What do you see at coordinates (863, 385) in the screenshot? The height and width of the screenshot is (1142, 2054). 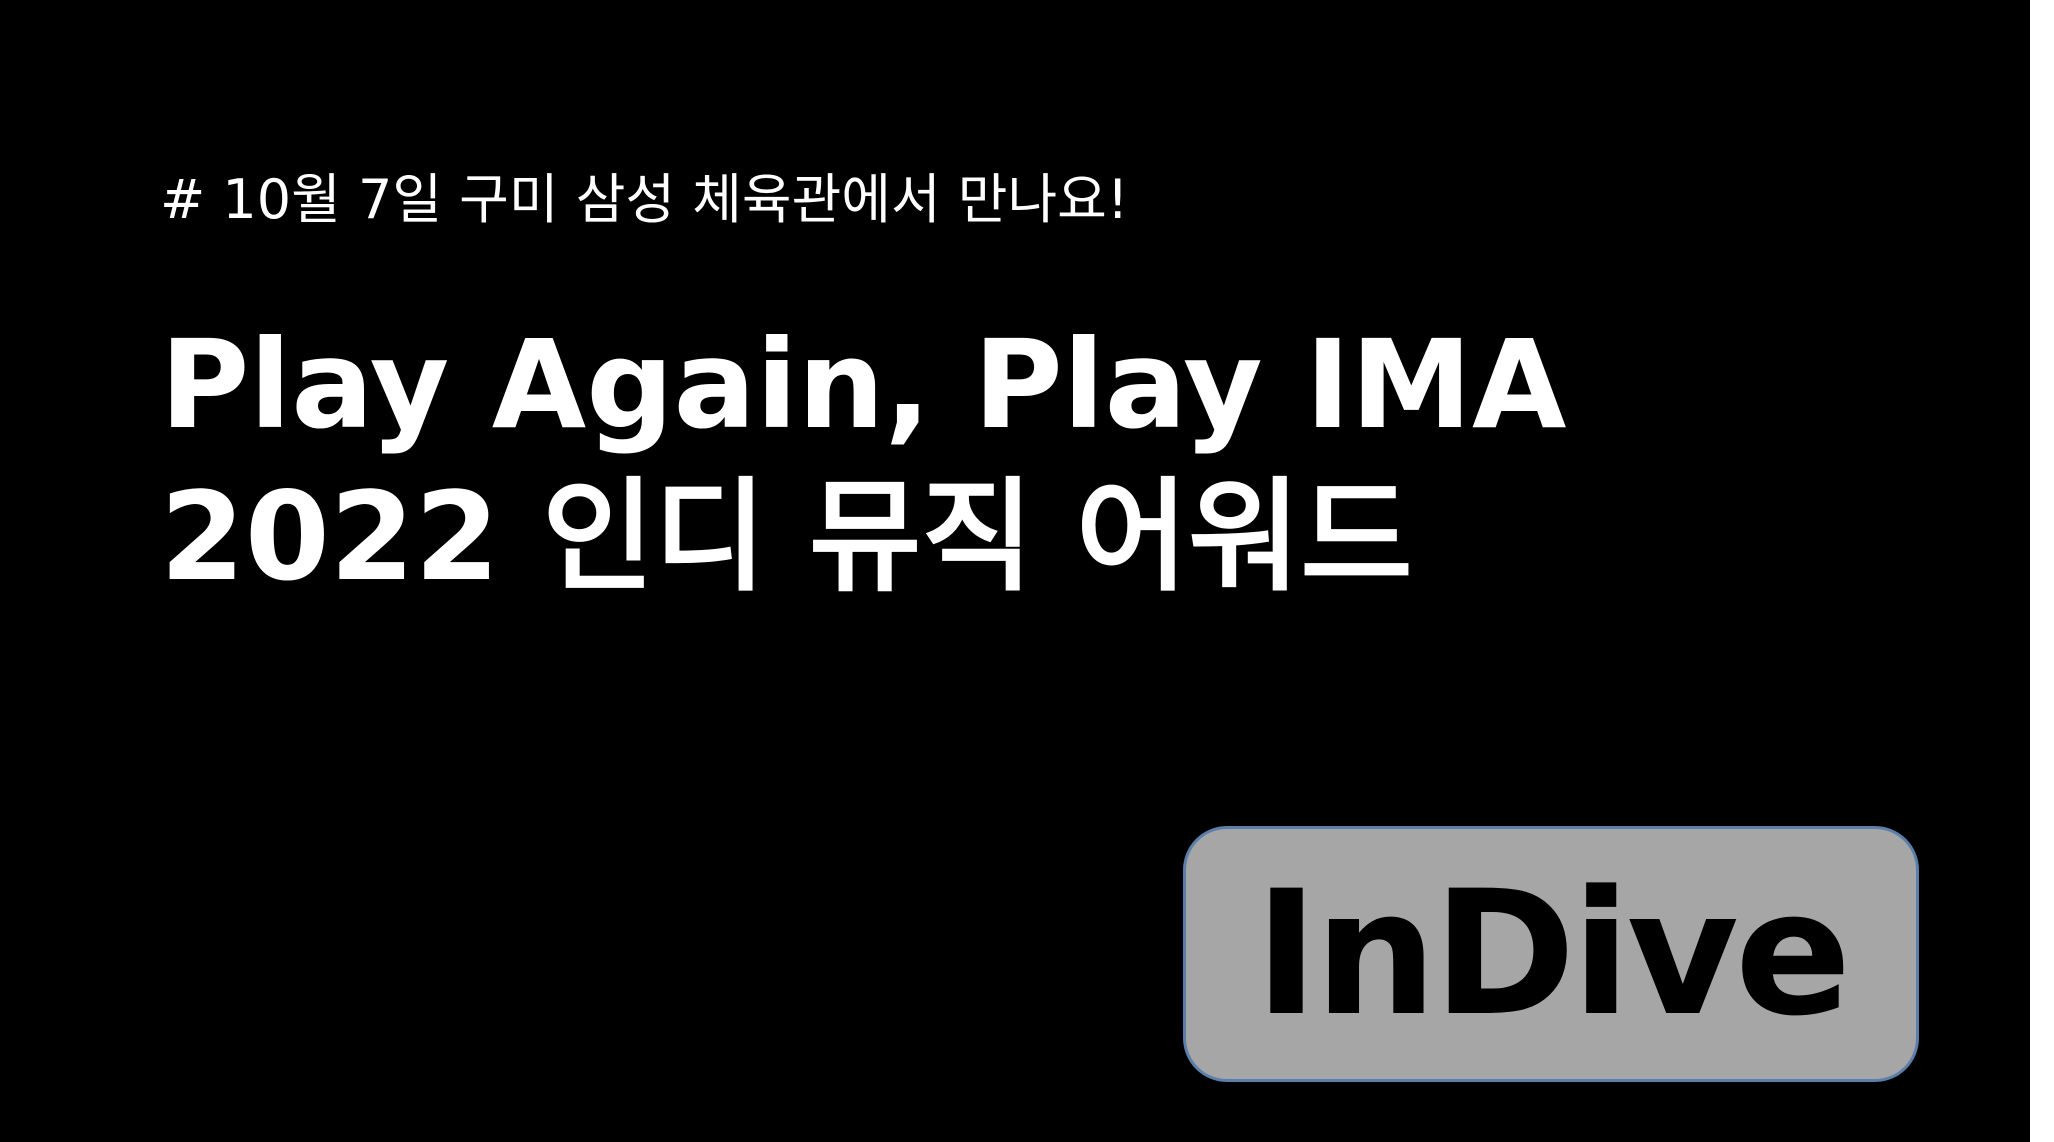 I see `title-line-1: Play Again, Play IMA` at bounding box center [863, 385].